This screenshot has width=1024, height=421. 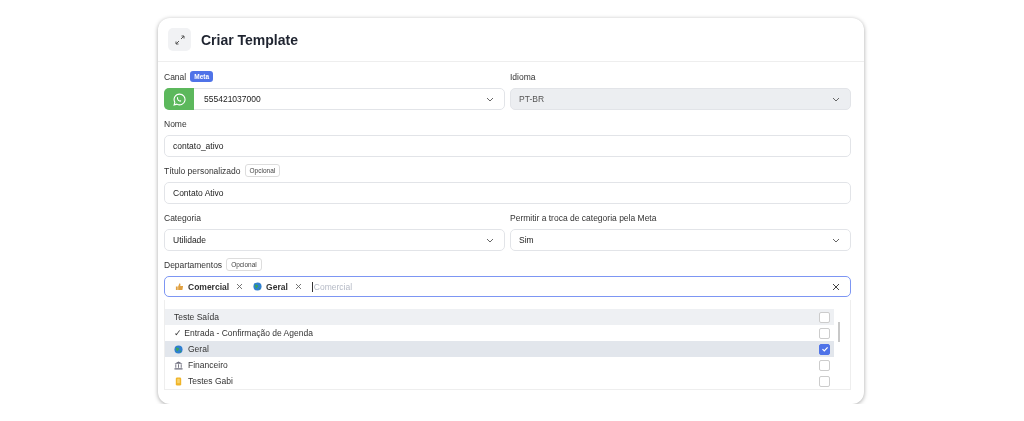 What do you see at coordinates (583, 217) in the screenshot?
I see `field-label: Permitir a troca de categoria pela Meta` at bounding box center [583, 217].